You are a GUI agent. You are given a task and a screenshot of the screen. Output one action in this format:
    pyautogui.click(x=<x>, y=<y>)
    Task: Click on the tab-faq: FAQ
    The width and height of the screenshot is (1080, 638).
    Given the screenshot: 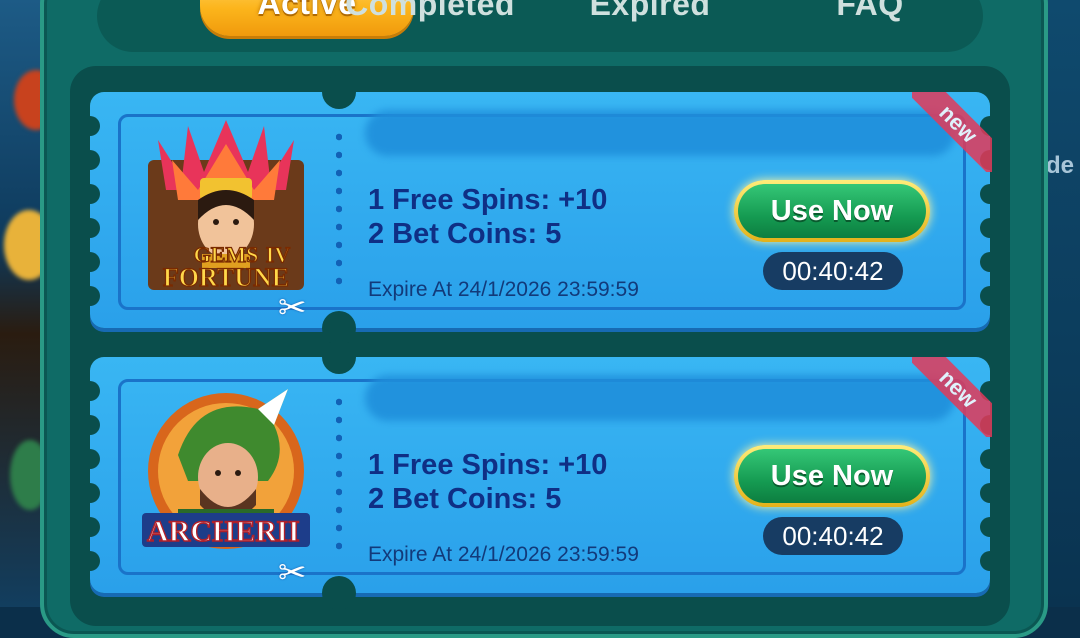 What is the action you would take?
    pyautogui.click(x=870, y=17)
    